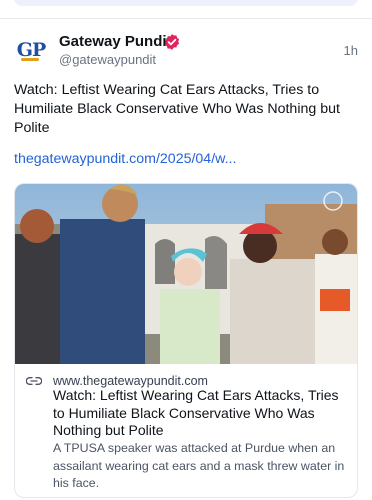 This screenshot has height=500, width=372. What do you see at coordinates (31, 51) in the screenshot?
I see `avatar: GP` at bounding box center [31, 51].